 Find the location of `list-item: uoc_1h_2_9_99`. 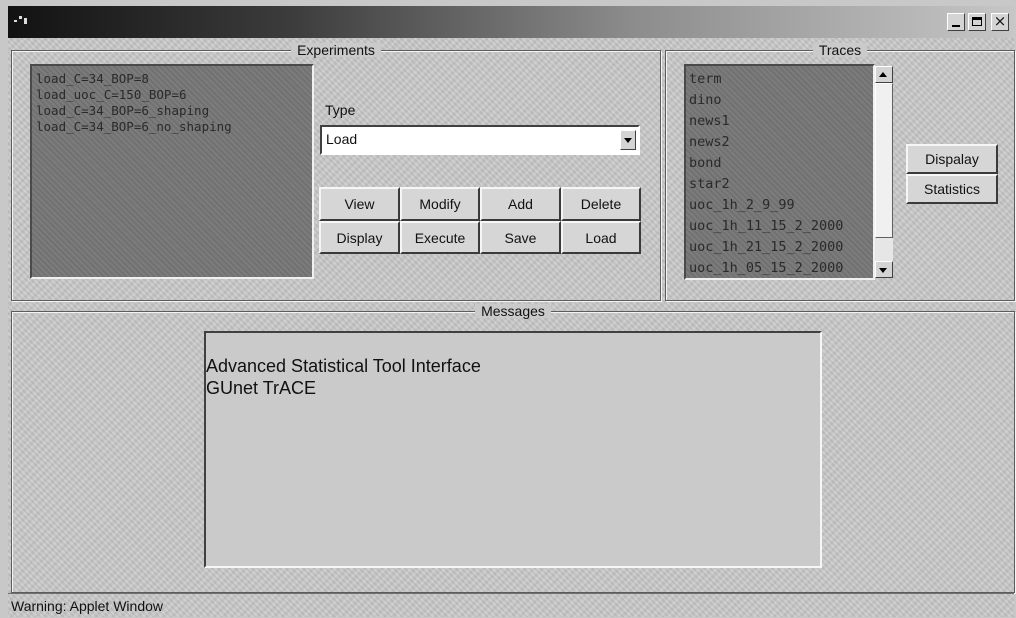

list-item: uoc_1h_2_9_99 is located at coordinates (769, 205).